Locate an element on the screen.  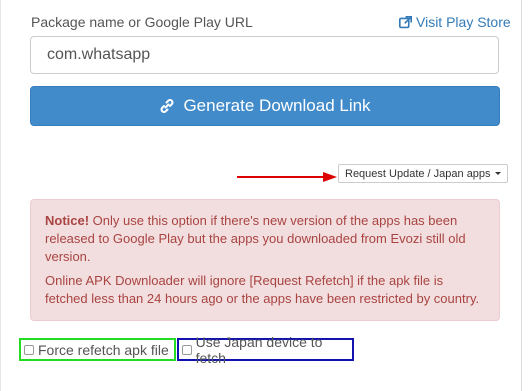
notice-title: Notice! is located at coordinates (67, 220).